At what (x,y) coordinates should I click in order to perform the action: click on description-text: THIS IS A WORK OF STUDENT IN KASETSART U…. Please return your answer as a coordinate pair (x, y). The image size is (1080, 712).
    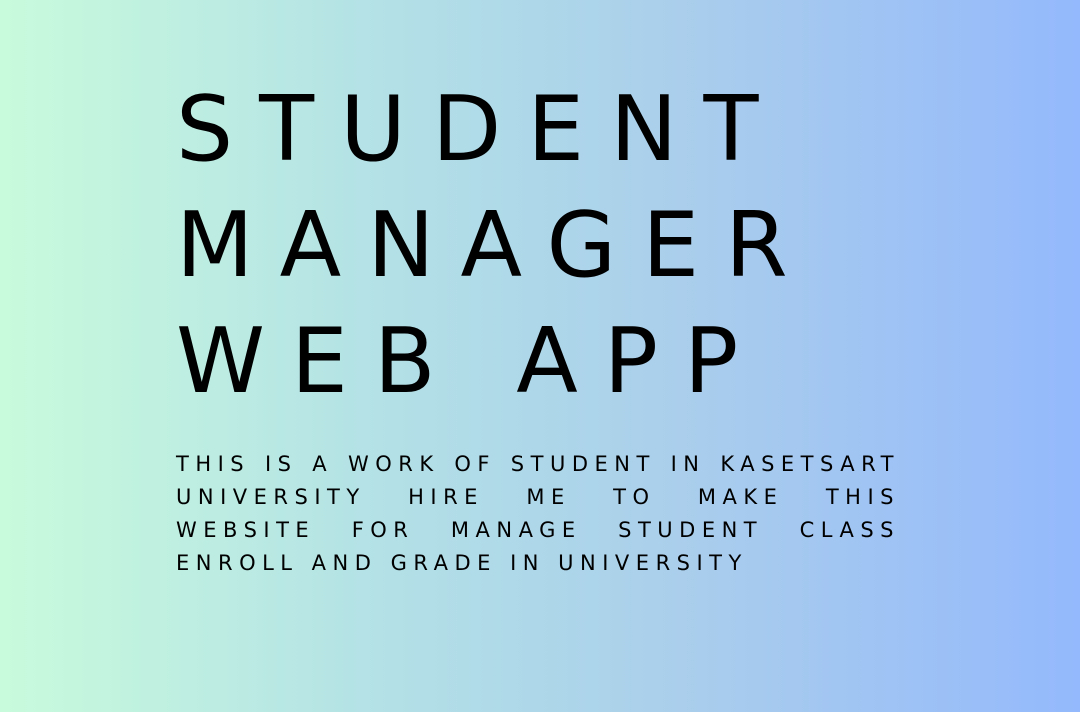
    Looking at the image, I should click on (538, 513).